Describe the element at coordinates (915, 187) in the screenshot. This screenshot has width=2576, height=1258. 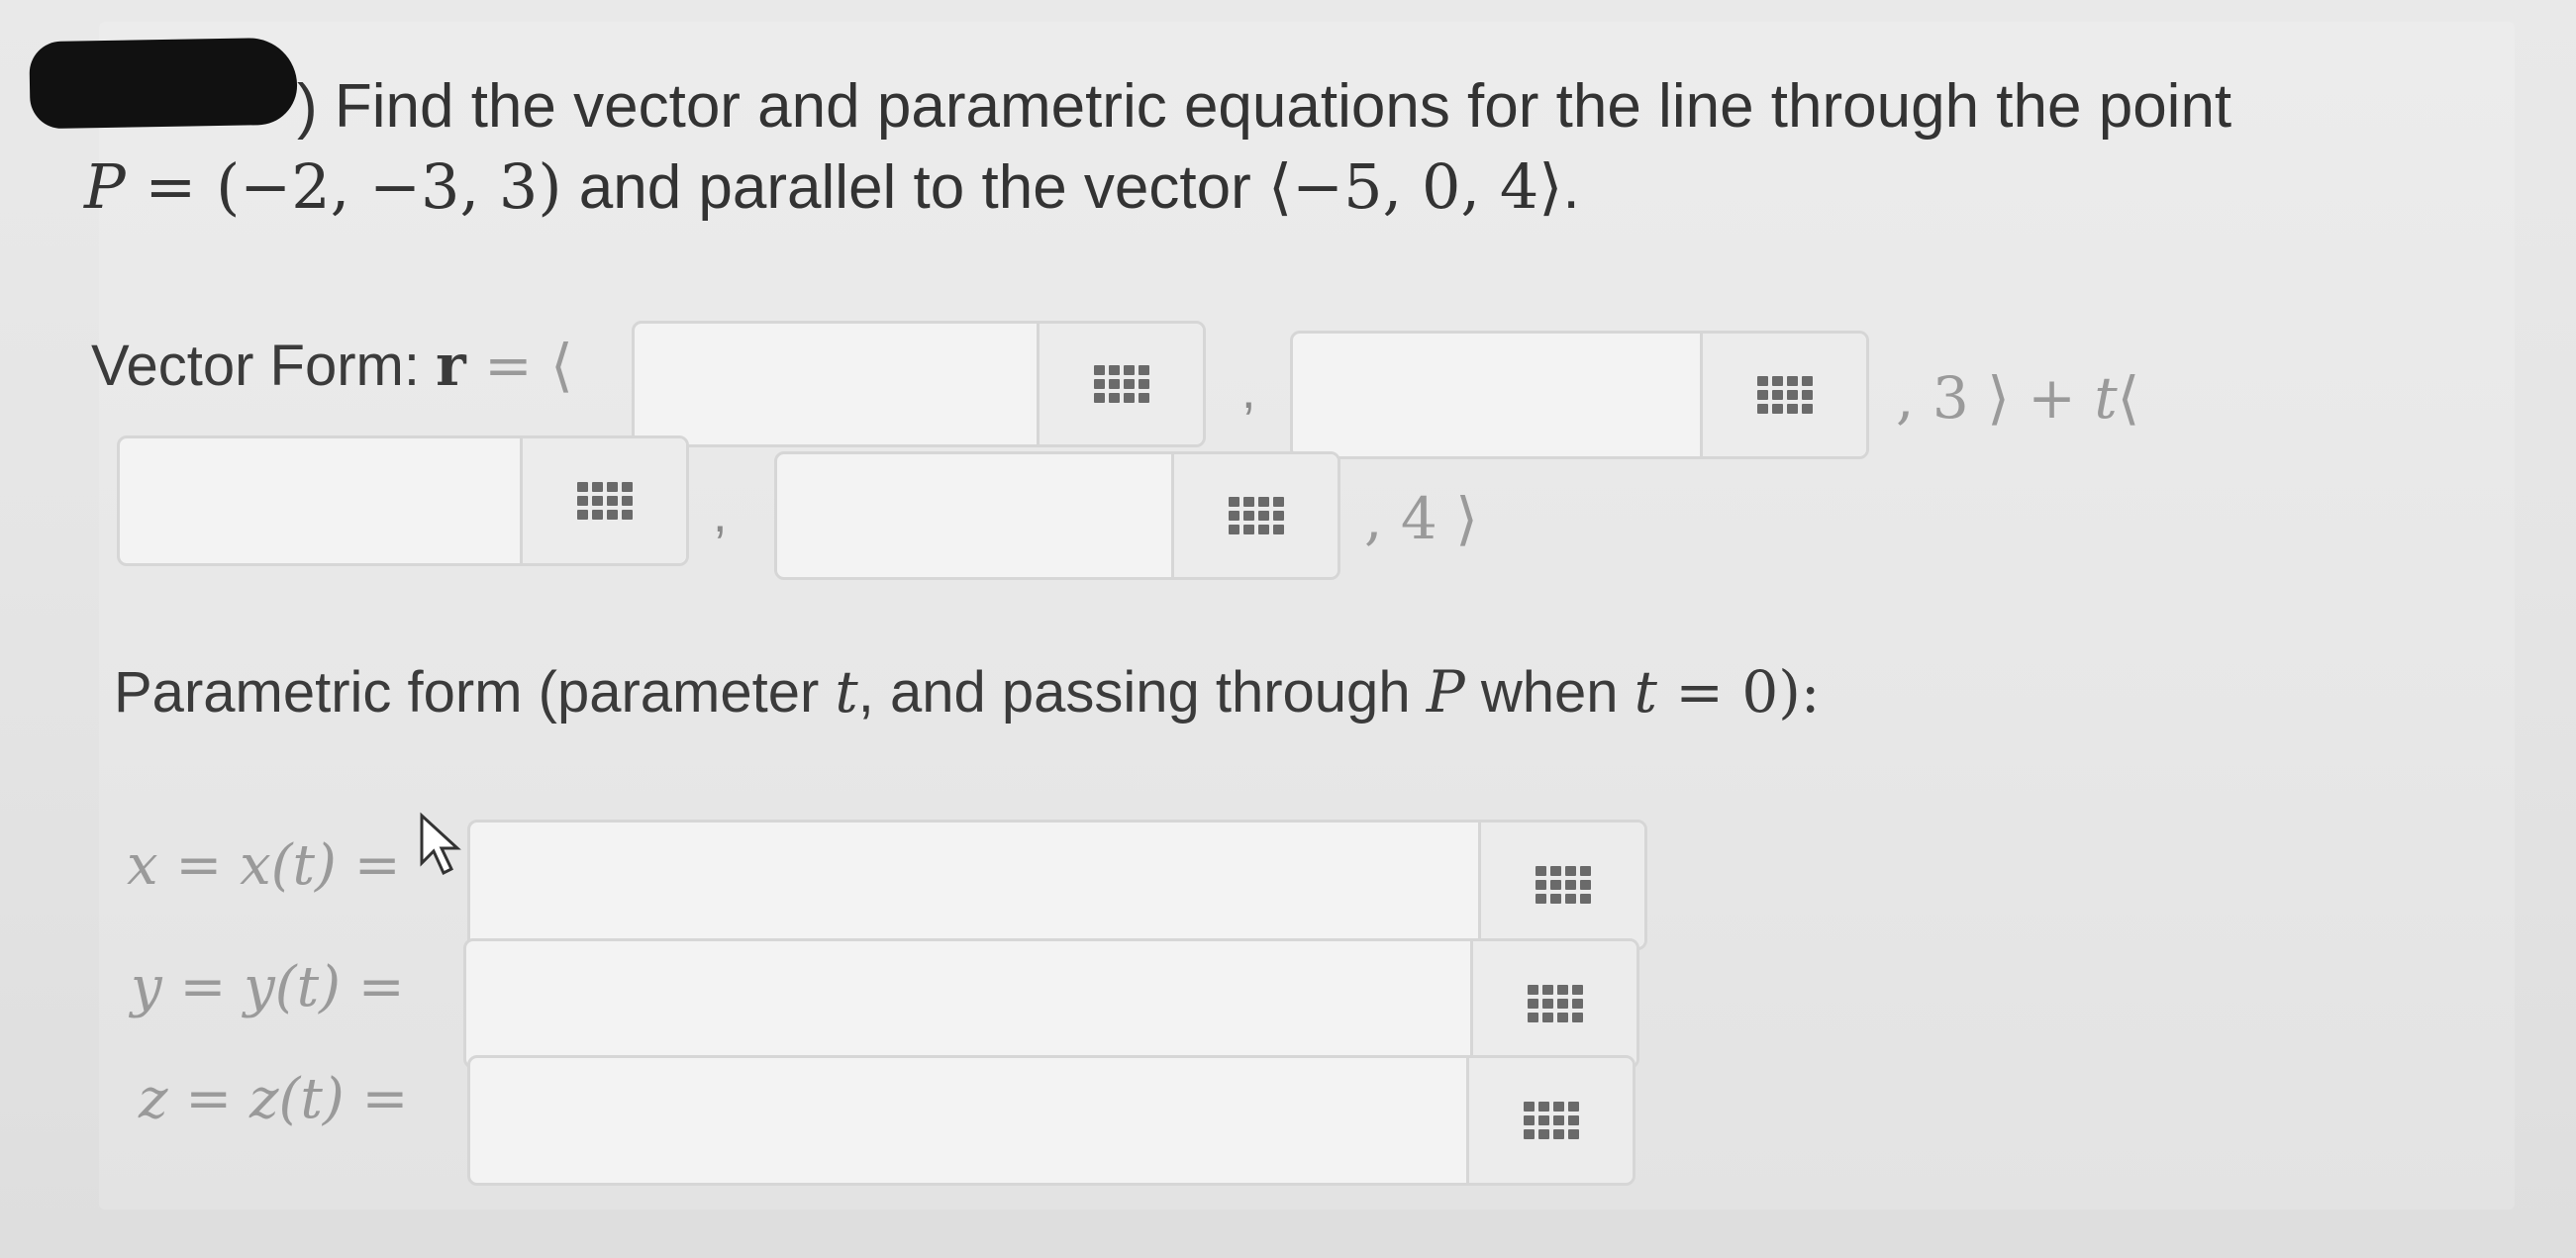
I see `question-text-2: and parallel to the vector` at that location.